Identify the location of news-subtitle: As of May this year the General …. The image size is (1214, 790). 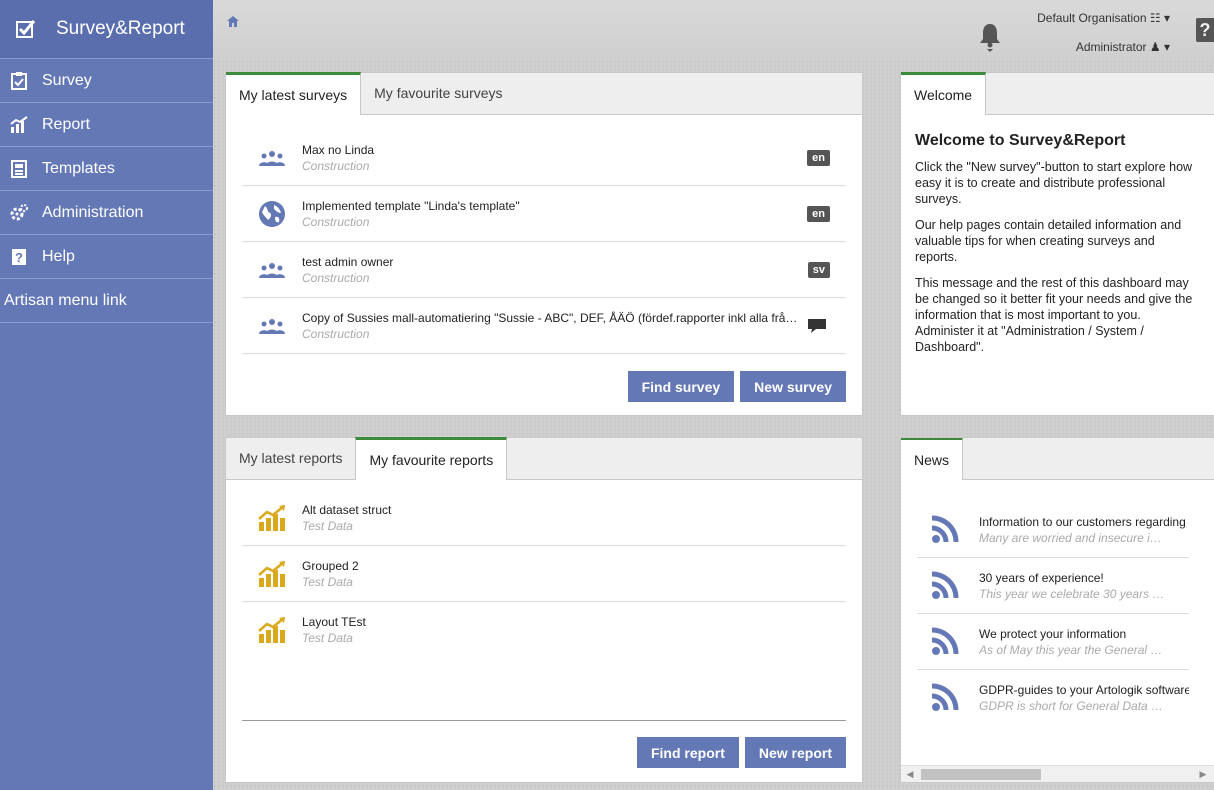
(1071, 649).